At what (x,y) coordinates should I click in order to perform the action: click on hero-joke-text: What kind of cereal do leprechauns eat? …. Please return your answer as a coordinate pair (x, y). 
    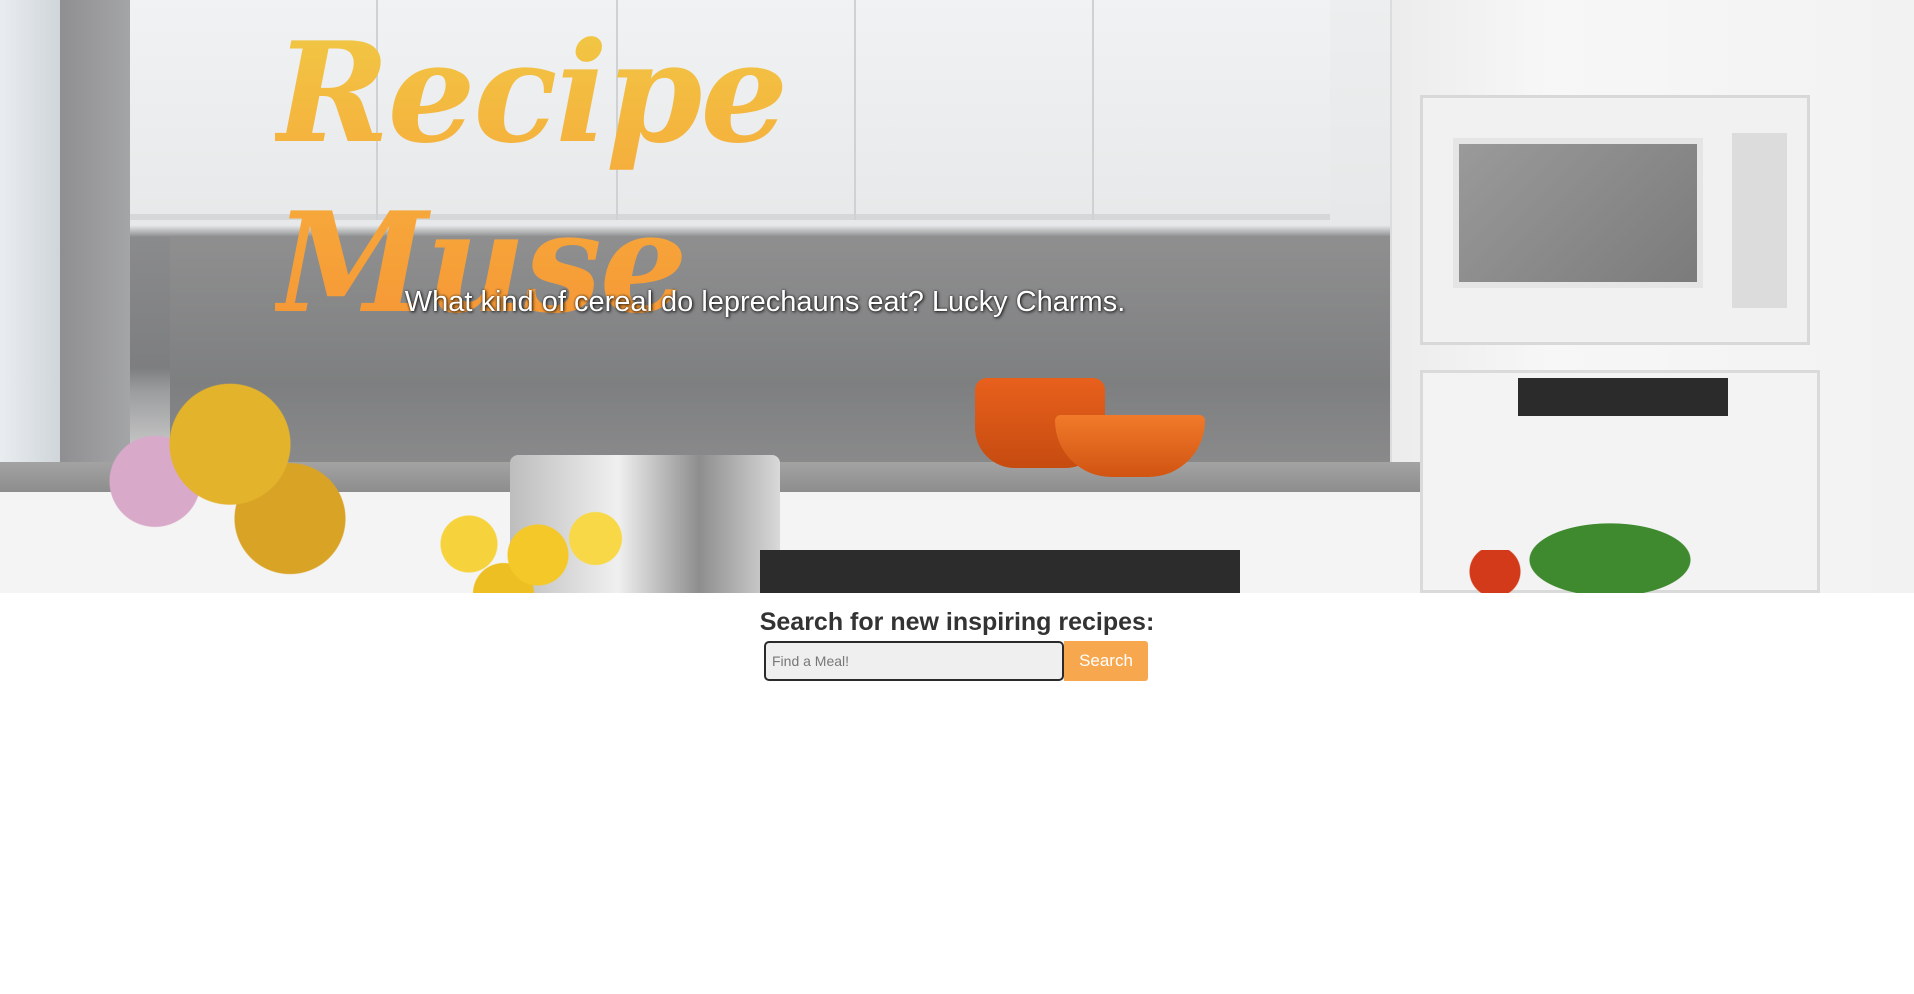
    Looking at the image, I should click on (765, 302).